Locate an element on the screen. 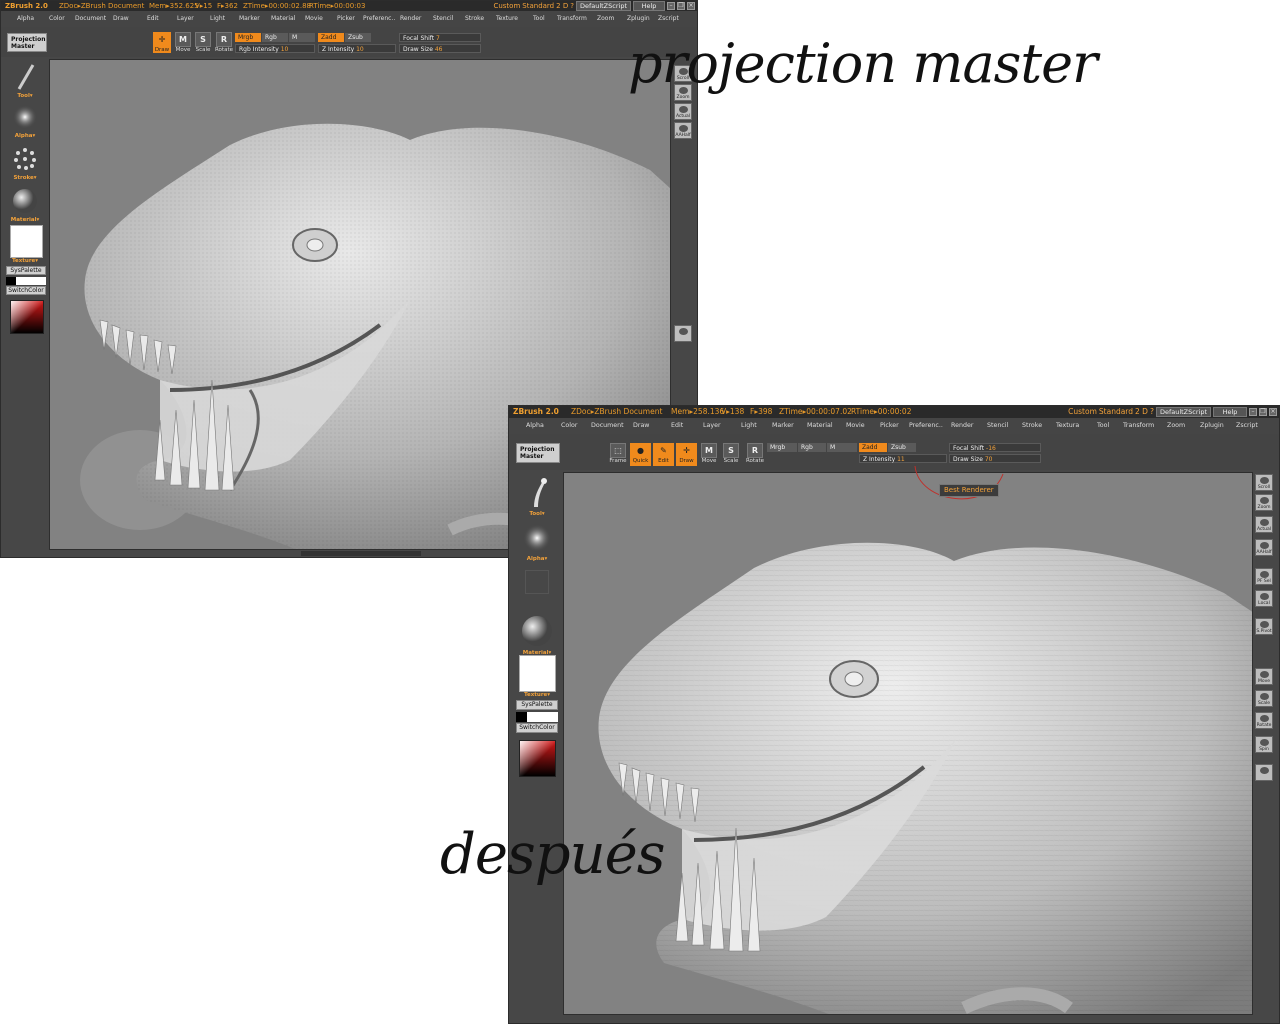 This screenshot has width=1280, height=1024. rgb-intensity-slider: Rgb Intensity 10 is located at coordinates (275, 48).